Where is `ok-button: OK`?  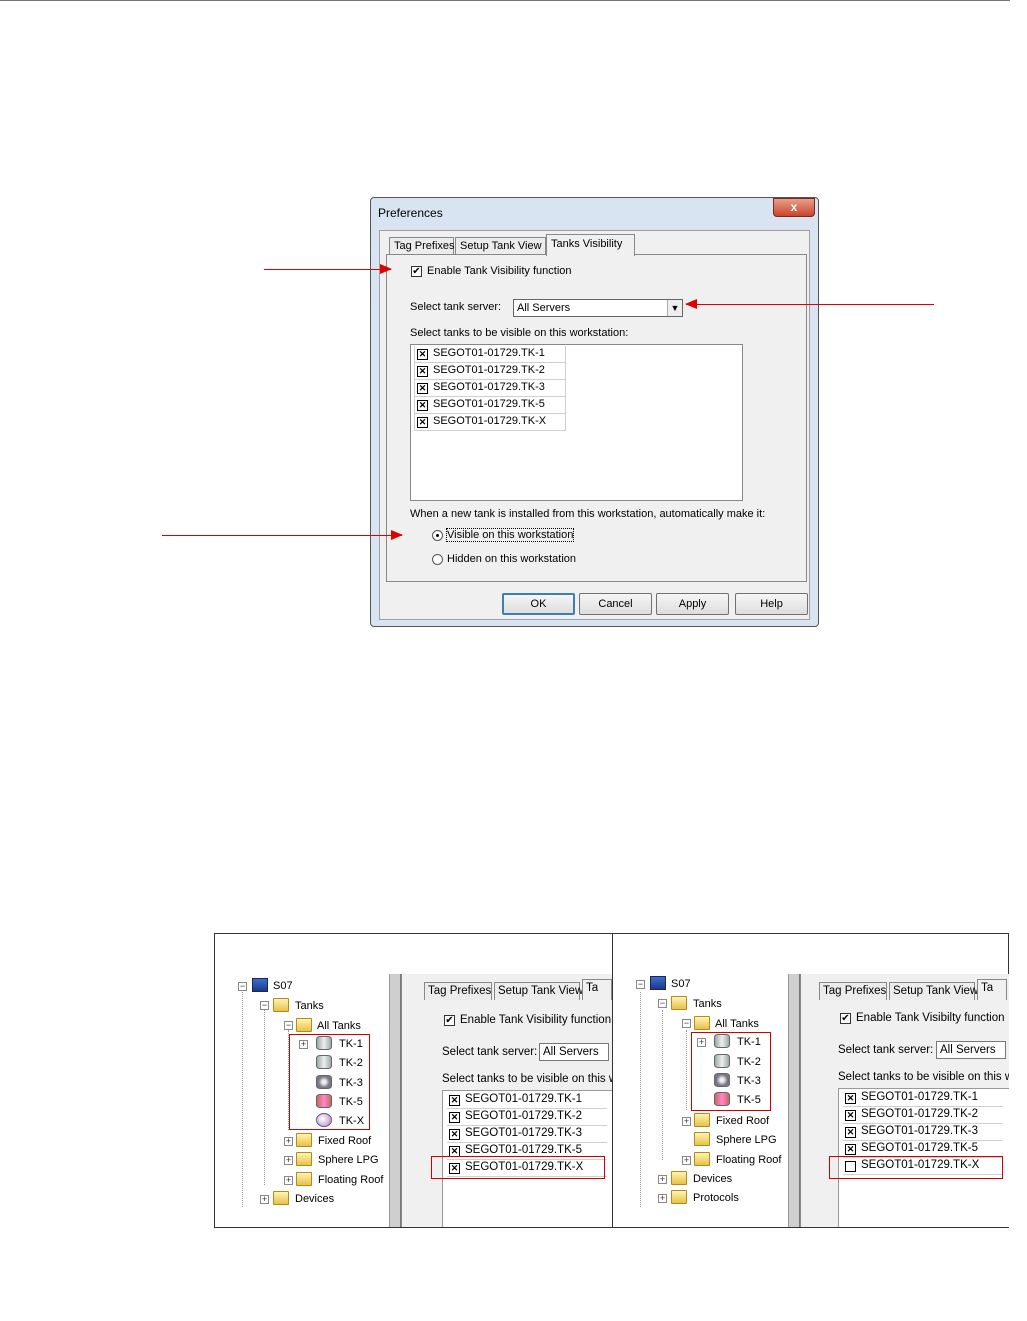
ok-button: OK is located at coordinates (538, 604).